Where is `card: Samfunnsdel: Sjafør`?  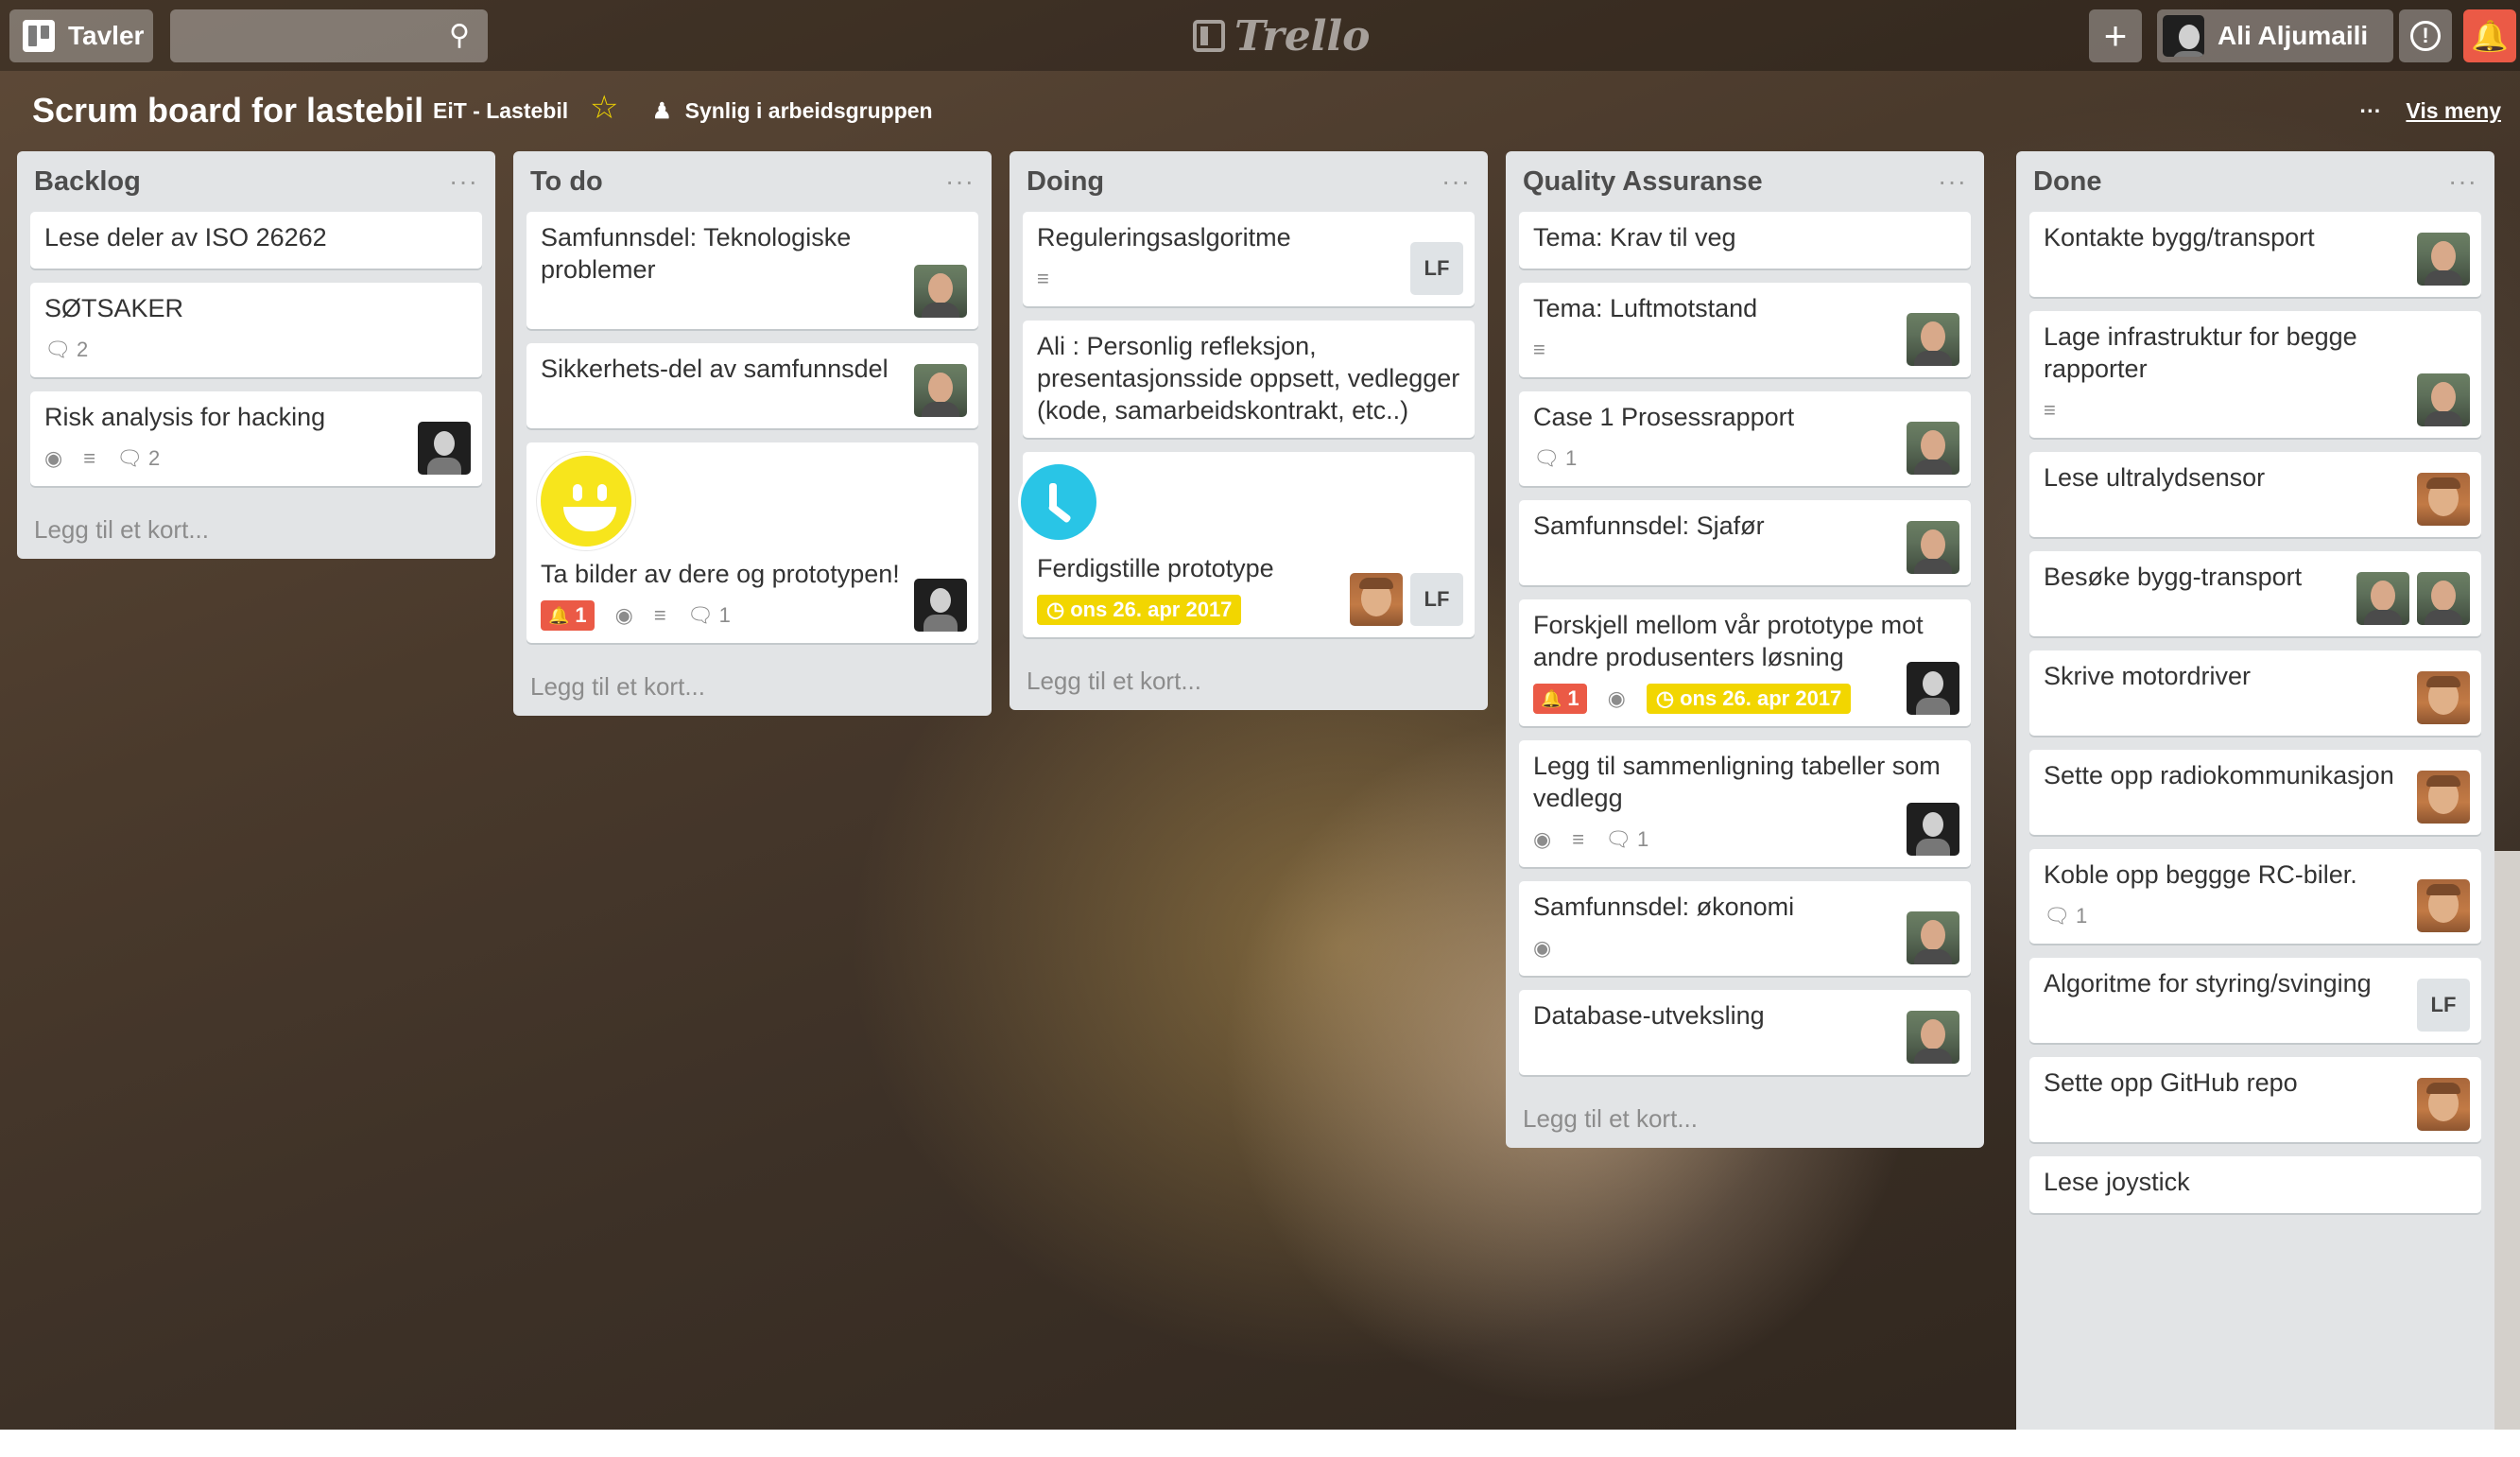 card: Samfunnsdel: Sjafør is located at coordinates (1745, 542).